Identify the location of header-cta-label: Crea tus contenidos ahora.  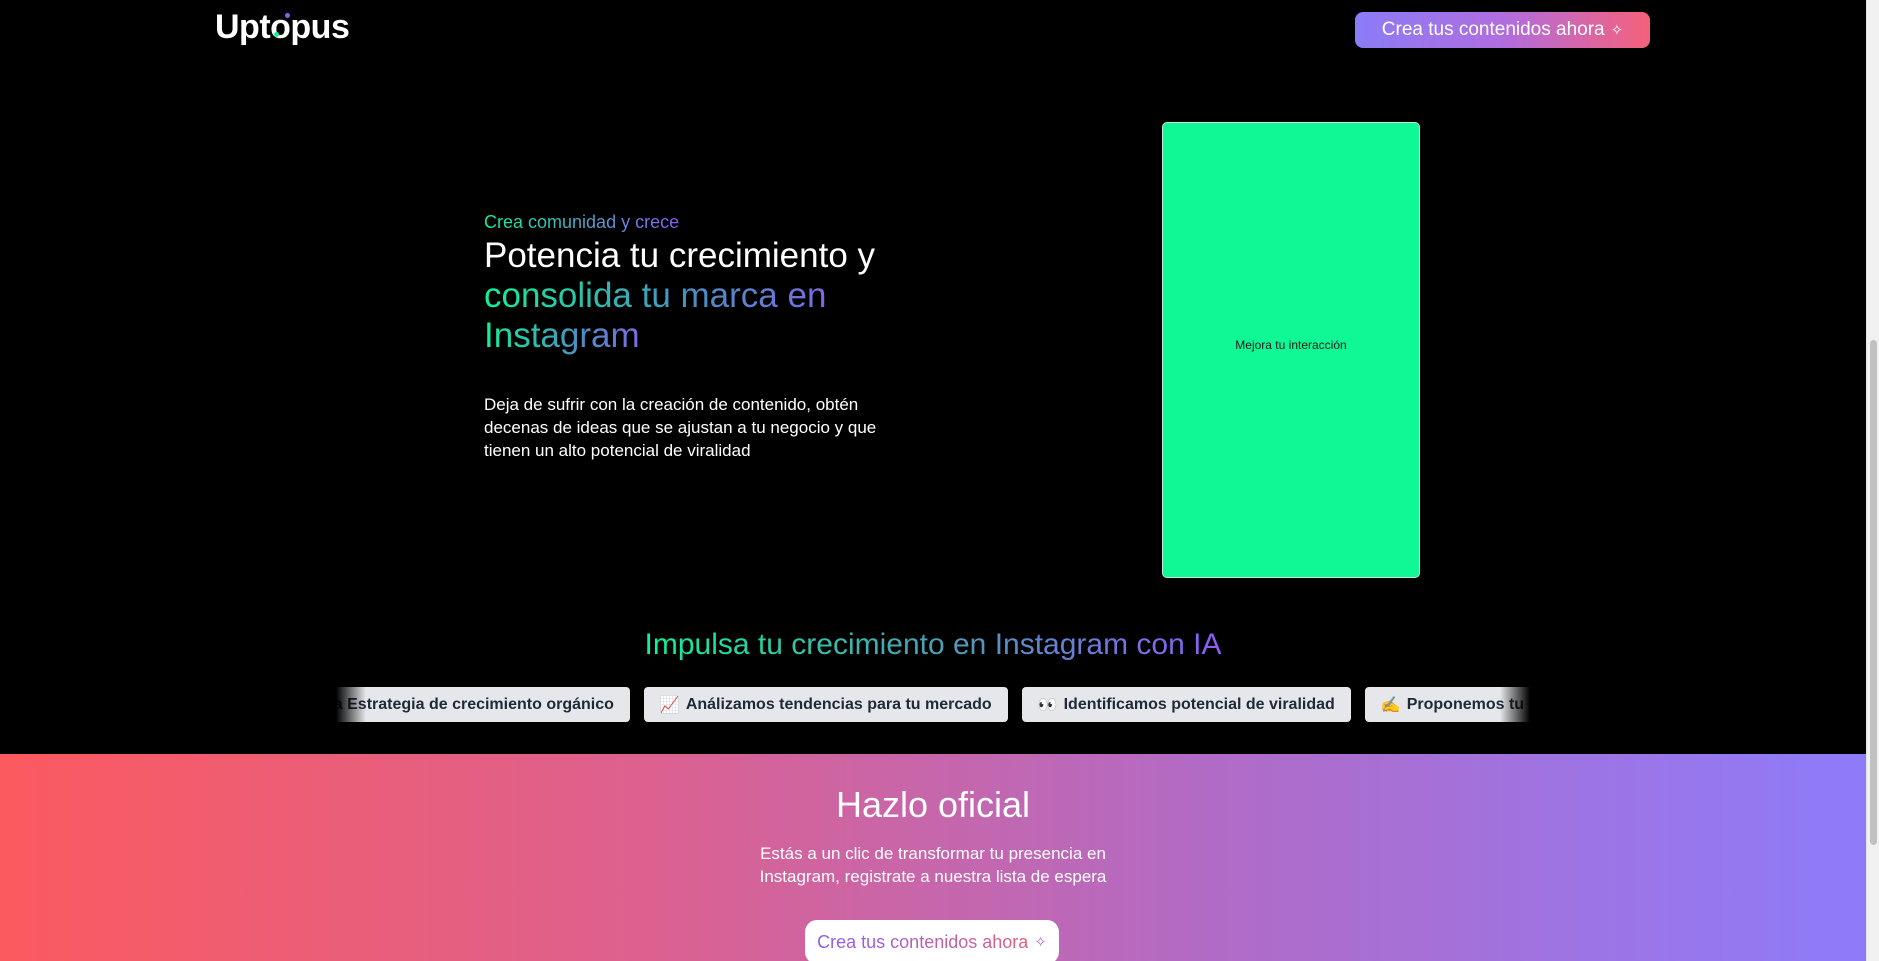
(1493, 29).